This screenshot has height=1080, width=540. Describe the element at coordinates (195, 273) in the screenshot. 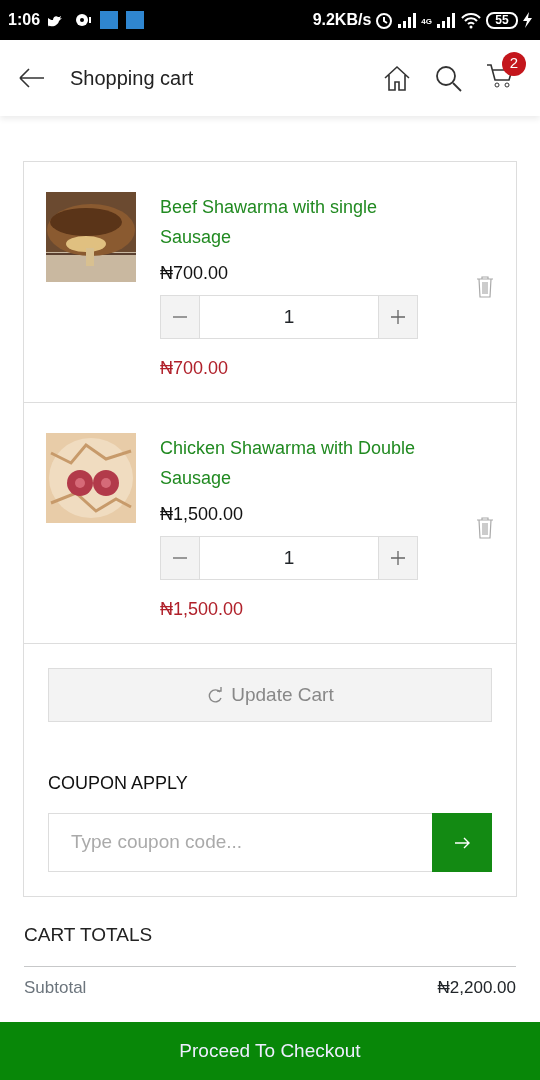

I see `unit-price: ₦700.00` at that location.